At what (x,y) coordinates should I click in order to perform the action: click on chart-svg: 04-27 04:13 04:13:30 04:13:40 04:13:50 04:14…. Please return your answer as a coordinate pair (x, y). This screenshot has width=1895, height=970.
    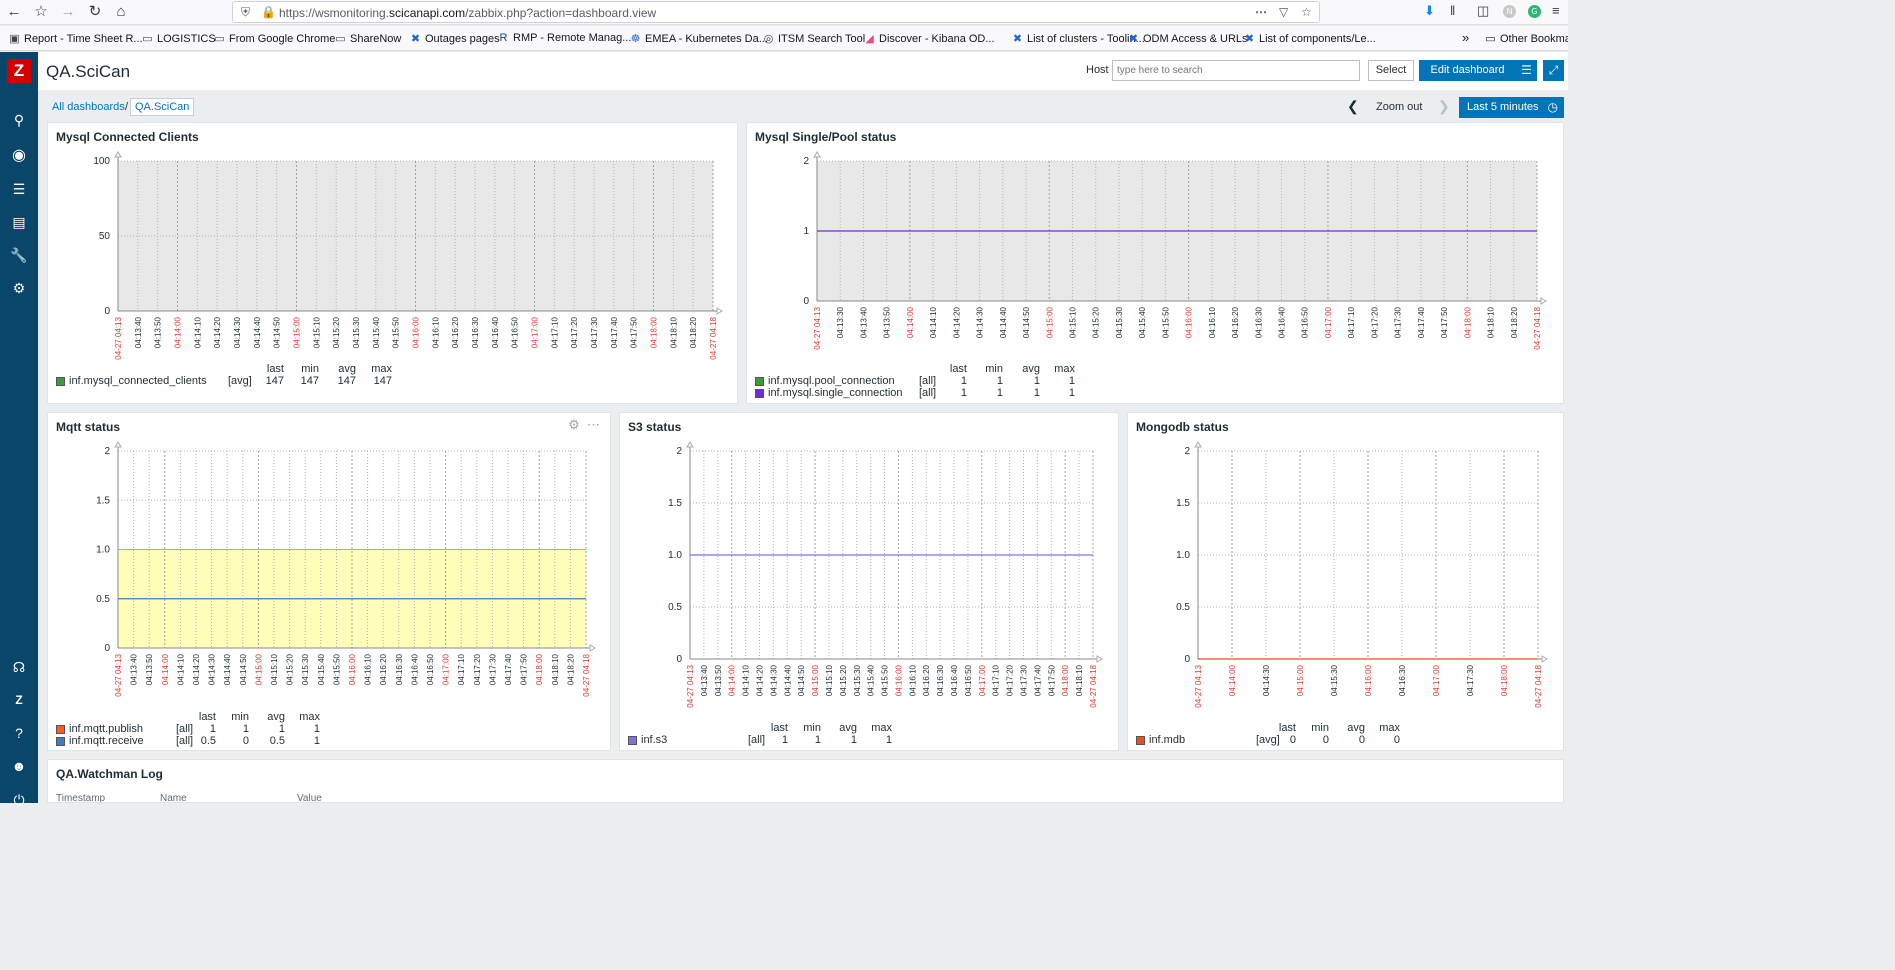
    Looking at the image, I should click on (1155, 263).